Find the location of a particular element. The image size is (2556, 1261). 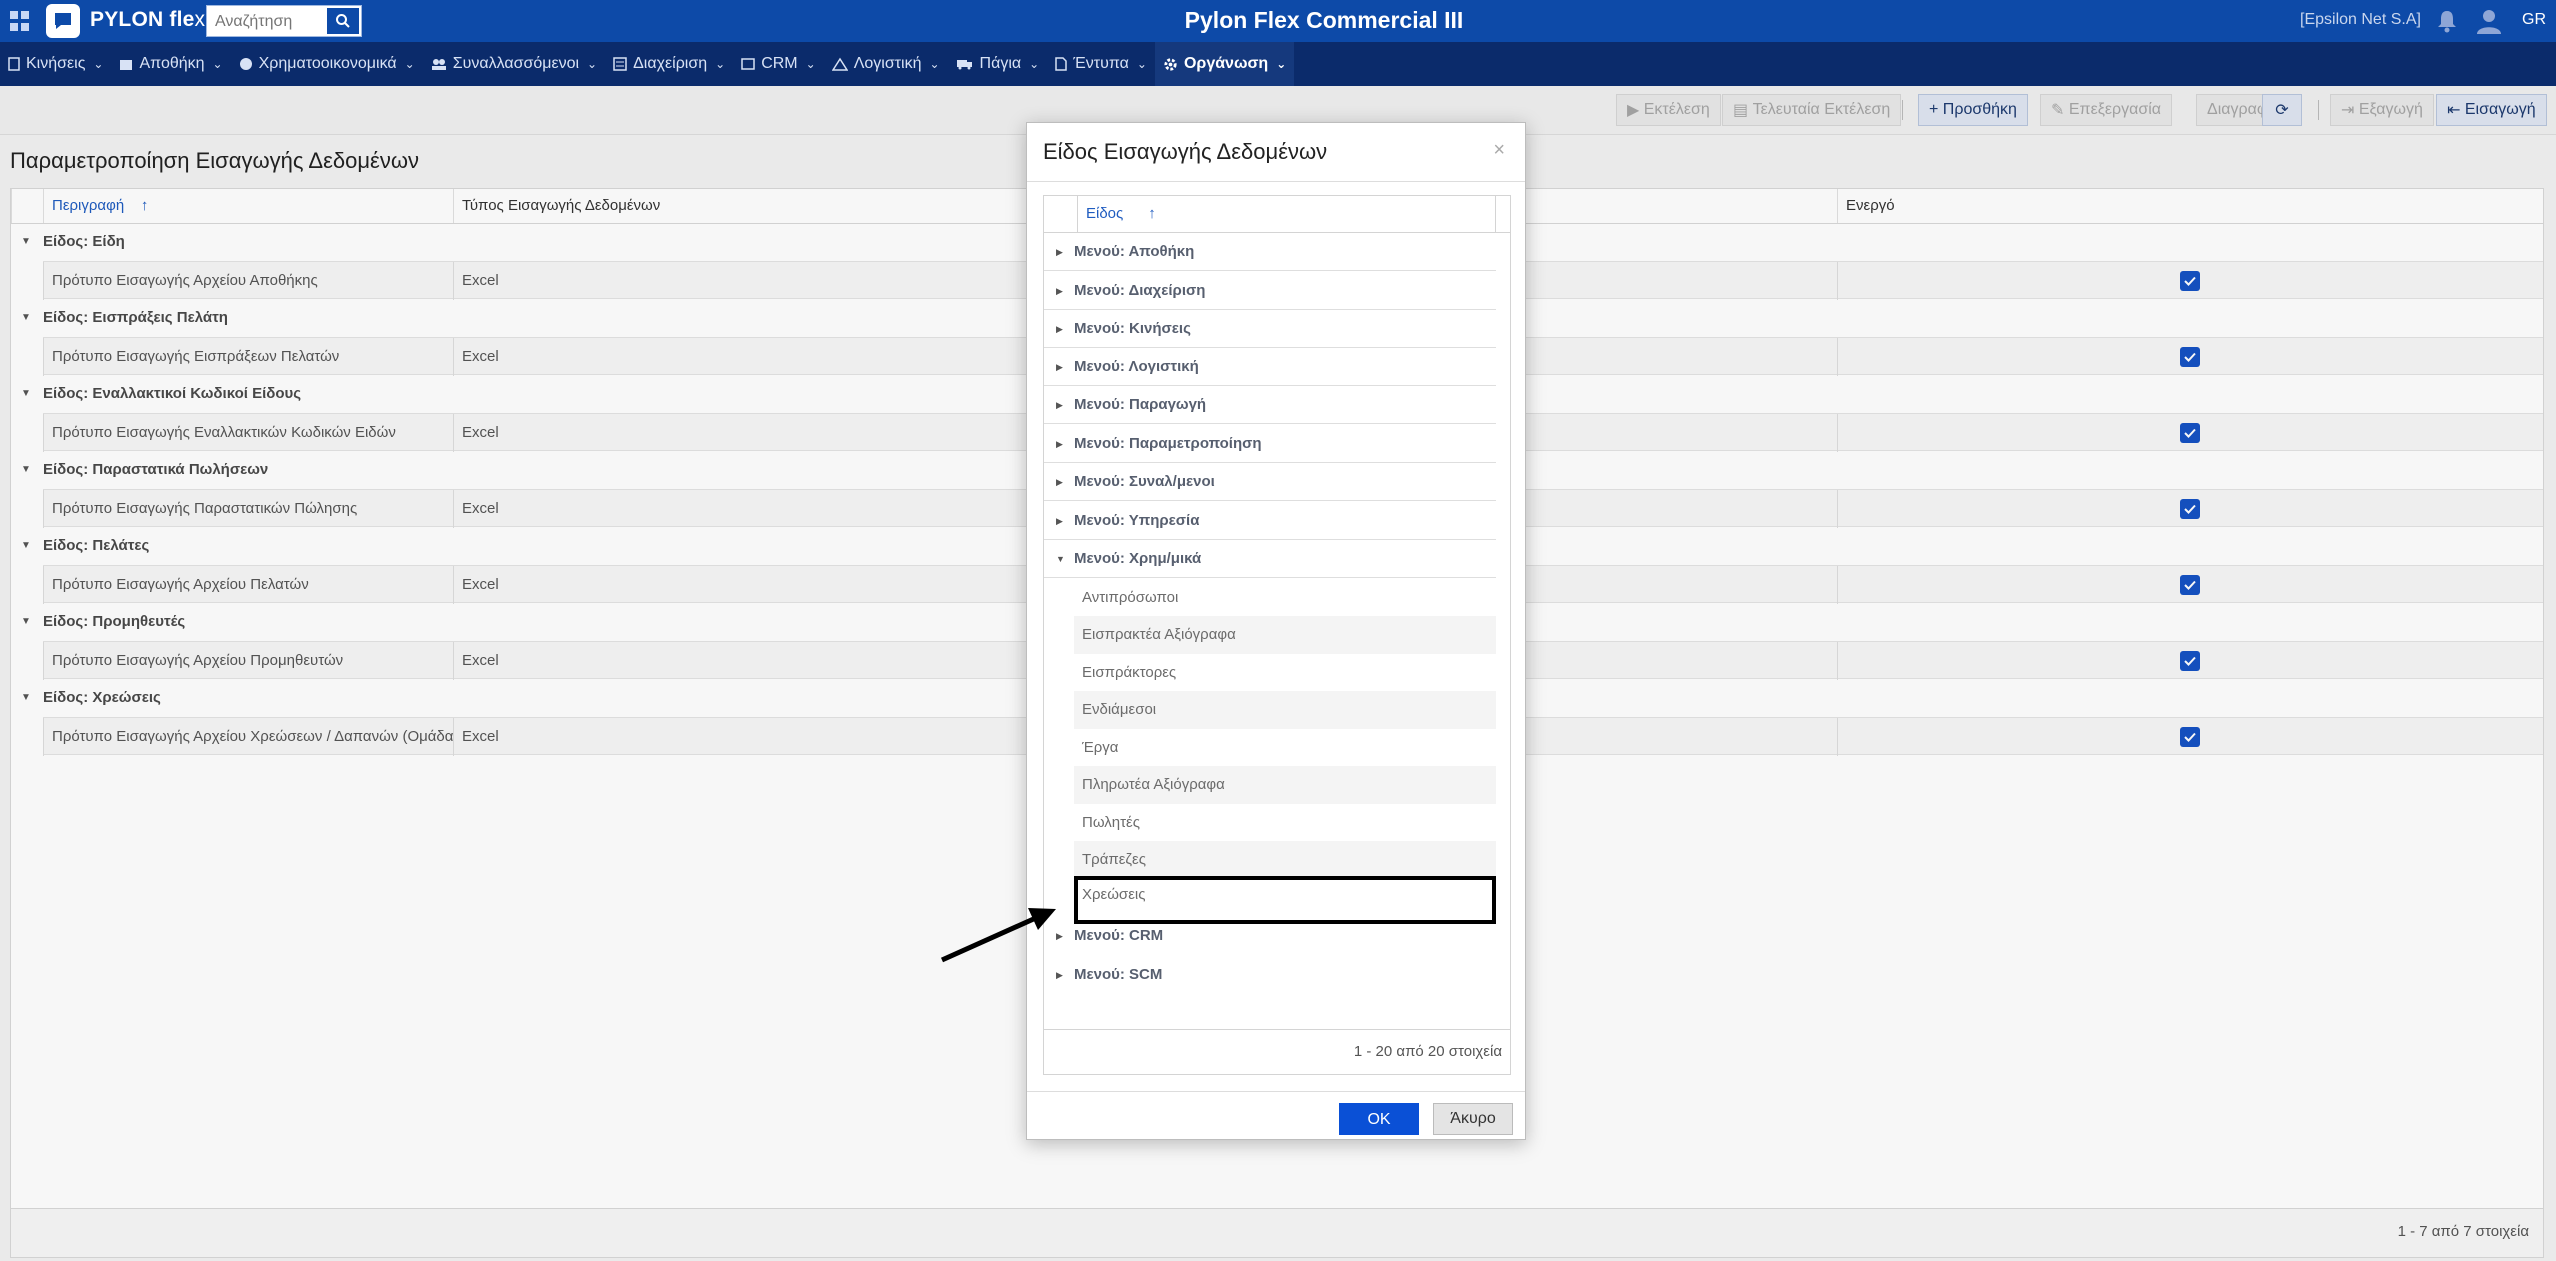

language-selector: GR is located at coordinates (2534, 20).